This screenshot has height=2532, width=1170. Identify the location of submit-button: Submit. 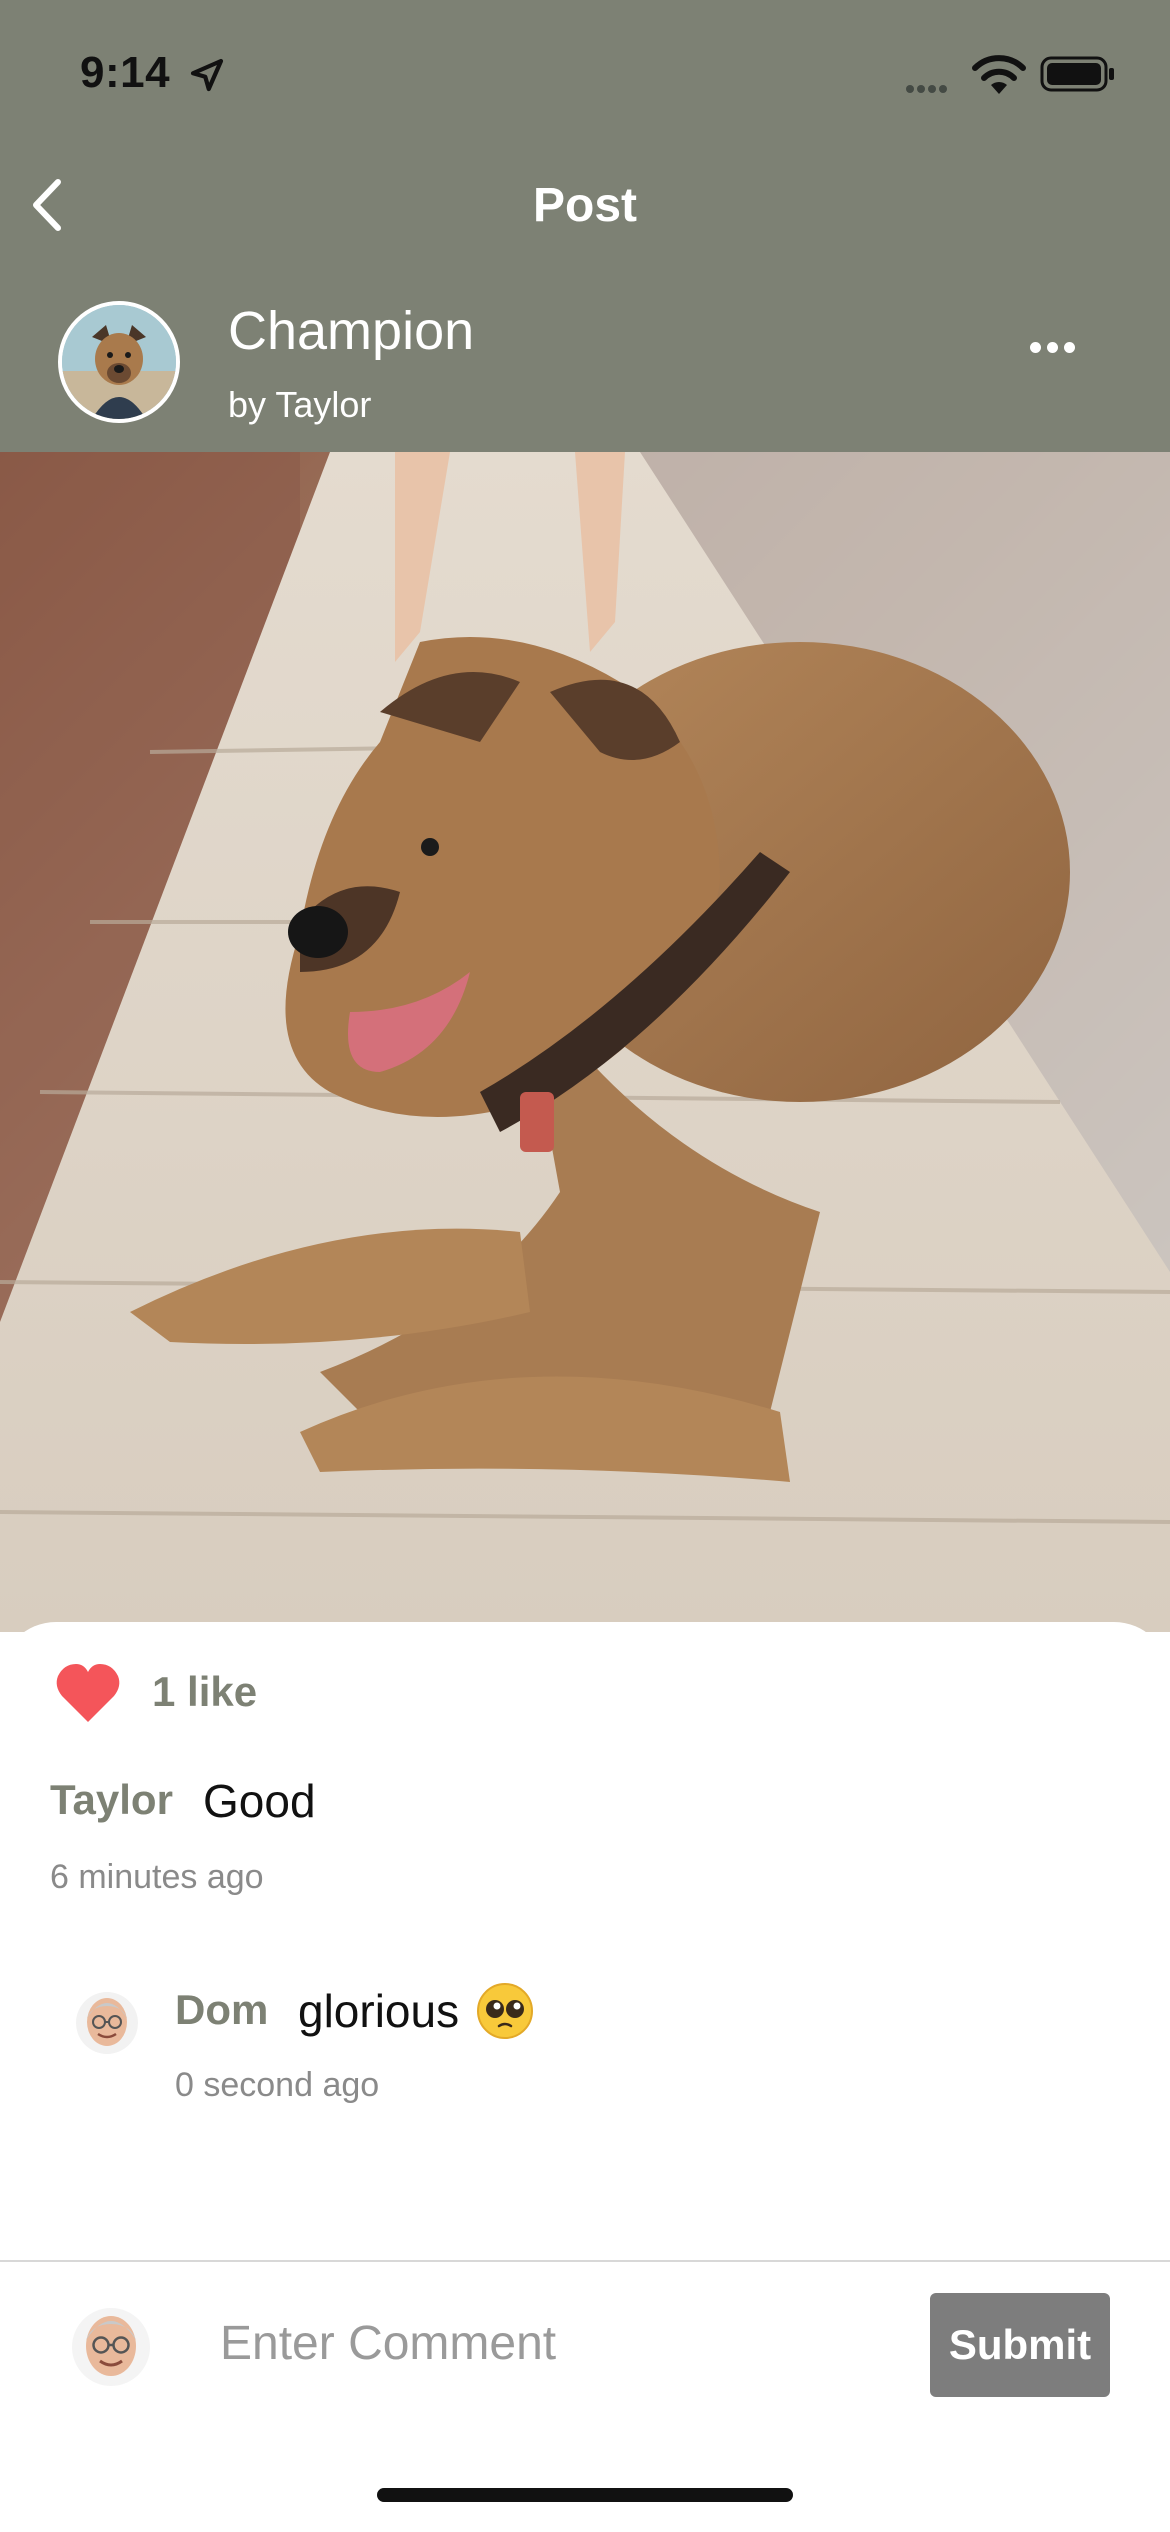
(1020, 2345).